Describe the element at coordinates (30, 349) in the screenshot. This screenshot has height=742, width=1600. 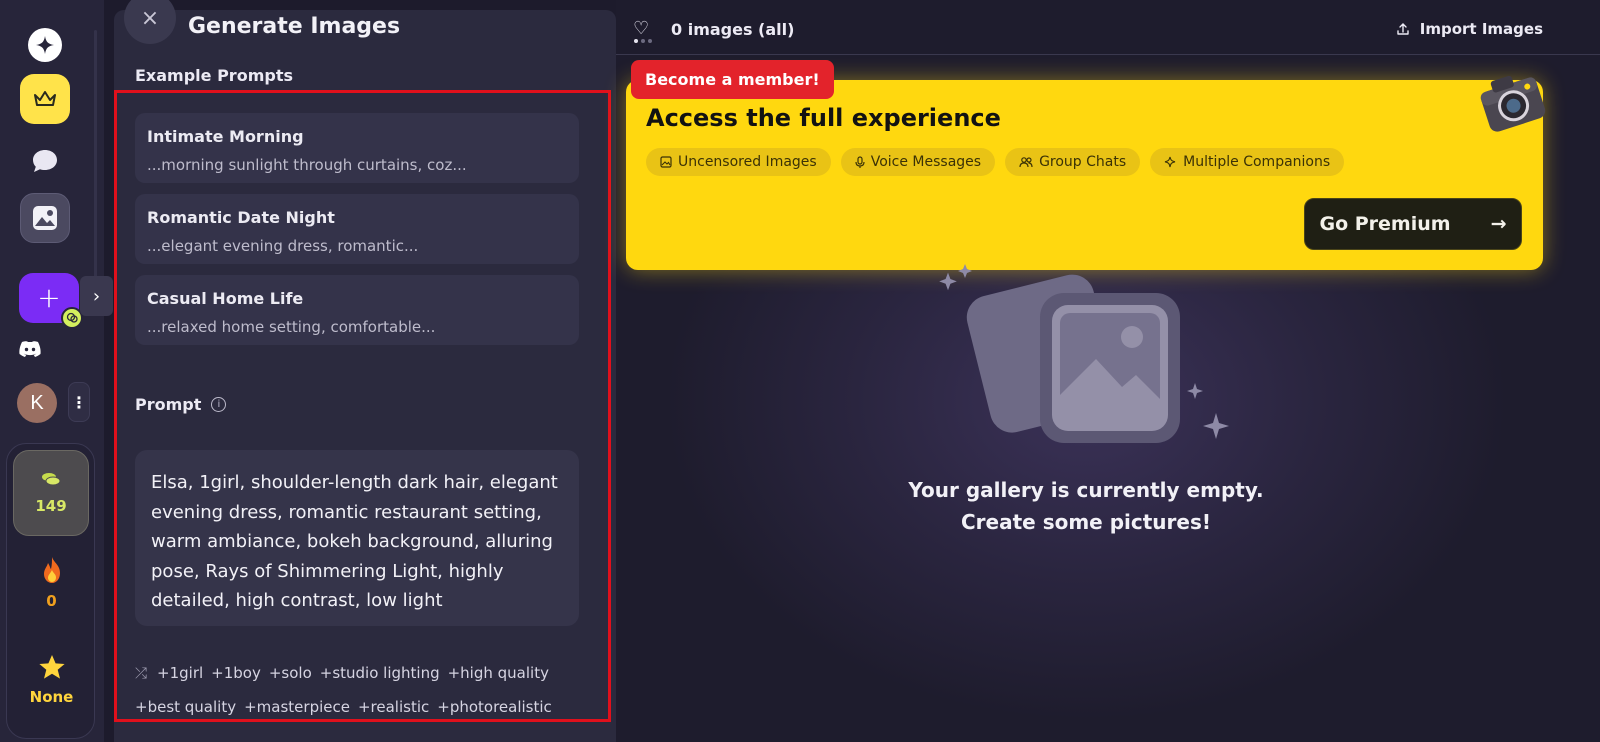
I see `discord-icon` at that location.